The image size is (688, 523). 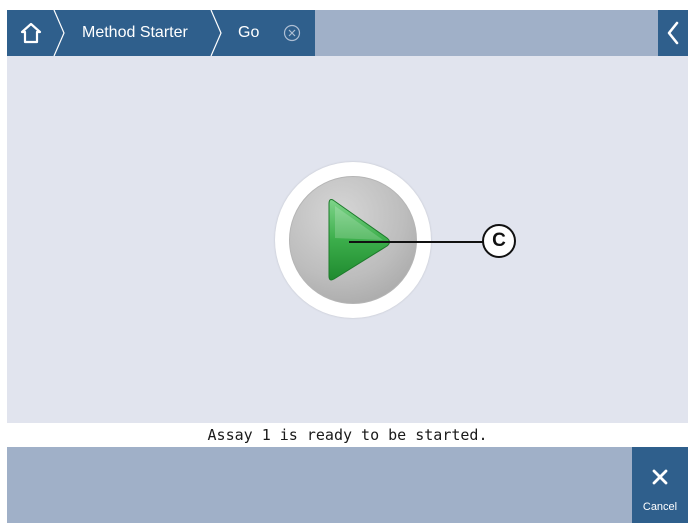 I want to click on back-button, so click(x=673, y=33).